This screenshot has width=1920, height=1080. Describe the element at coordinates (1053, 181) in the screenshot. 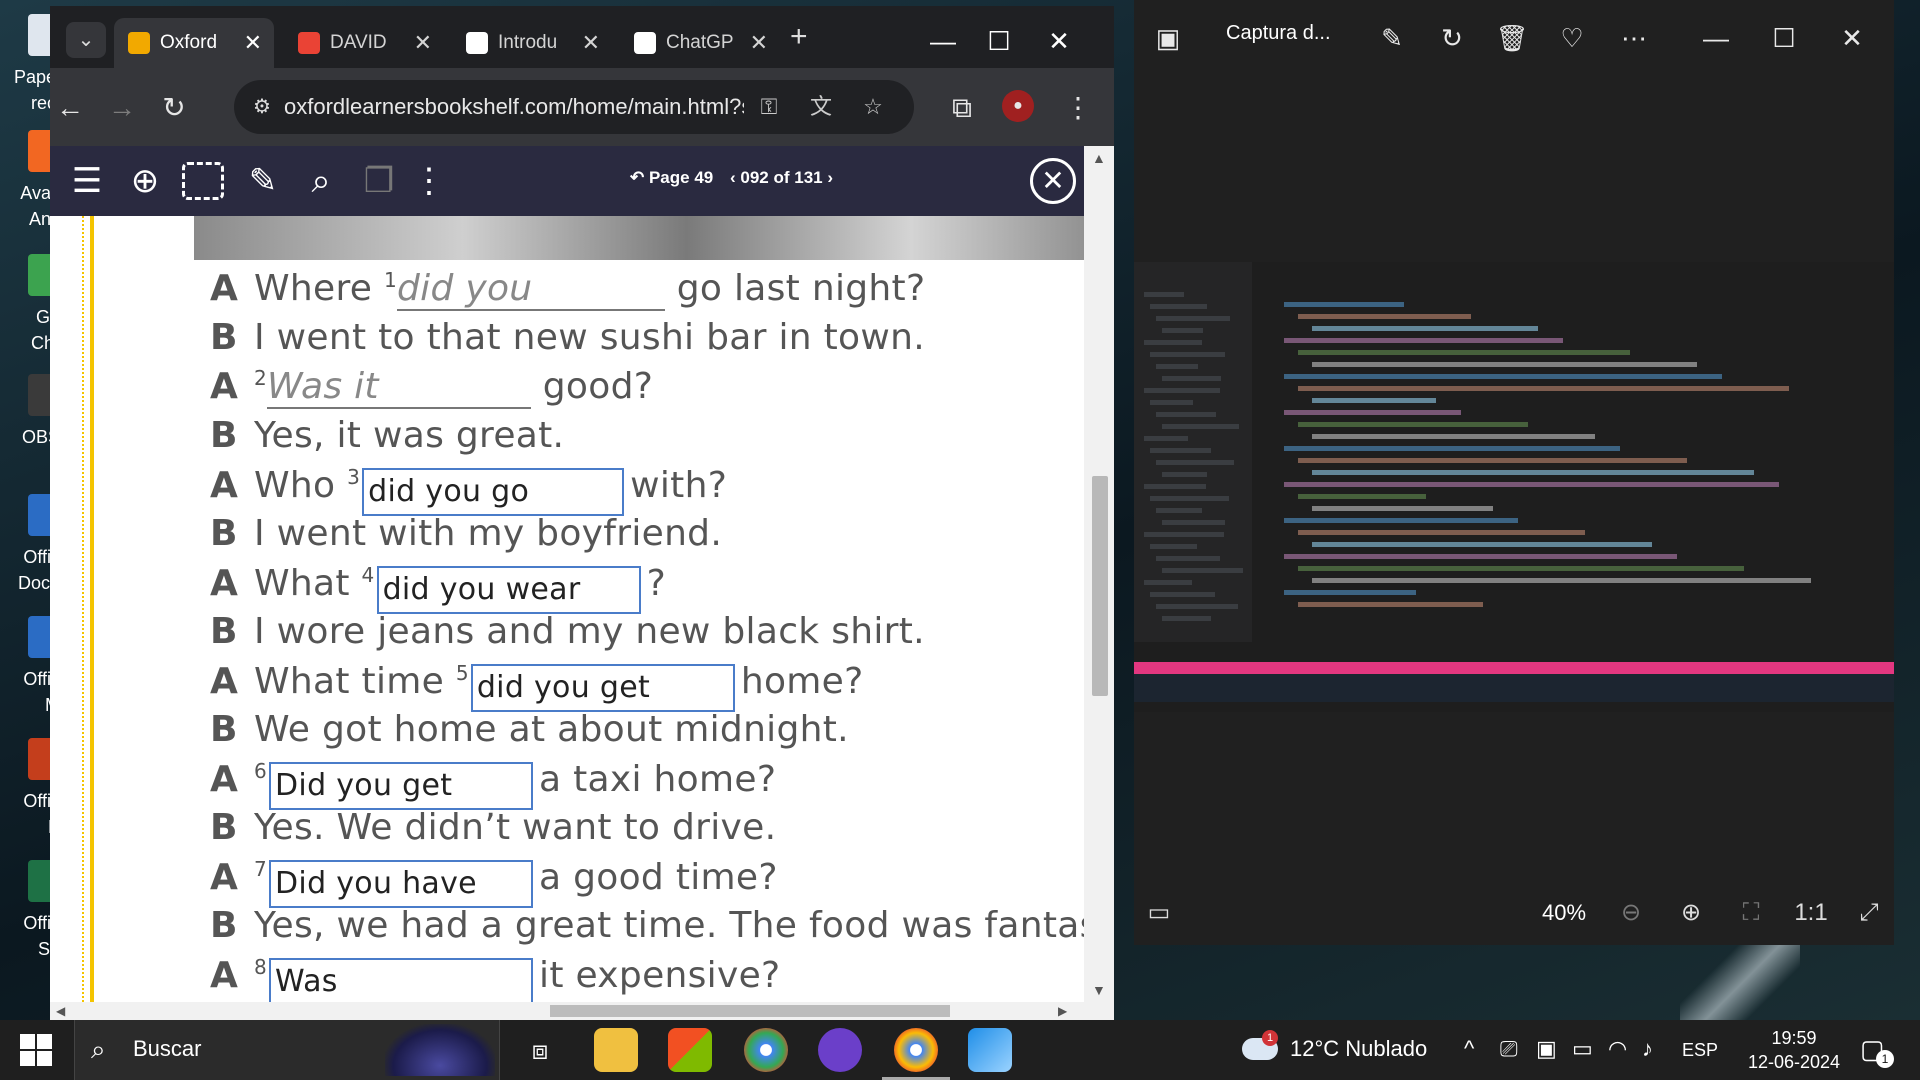

I see `close-reader-button: ✕` at that location.